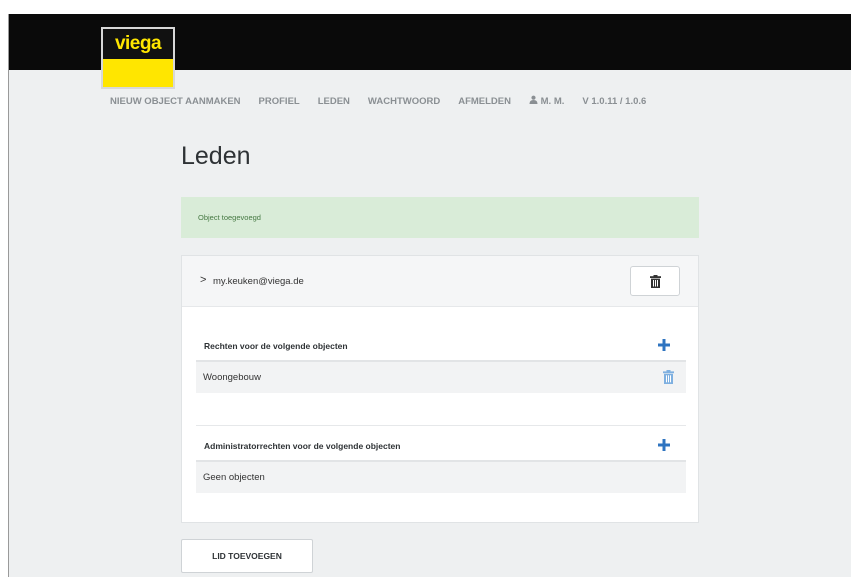 The image size is (858, 577). I want to click on nav-members: LEDEN, so click(334, 101).